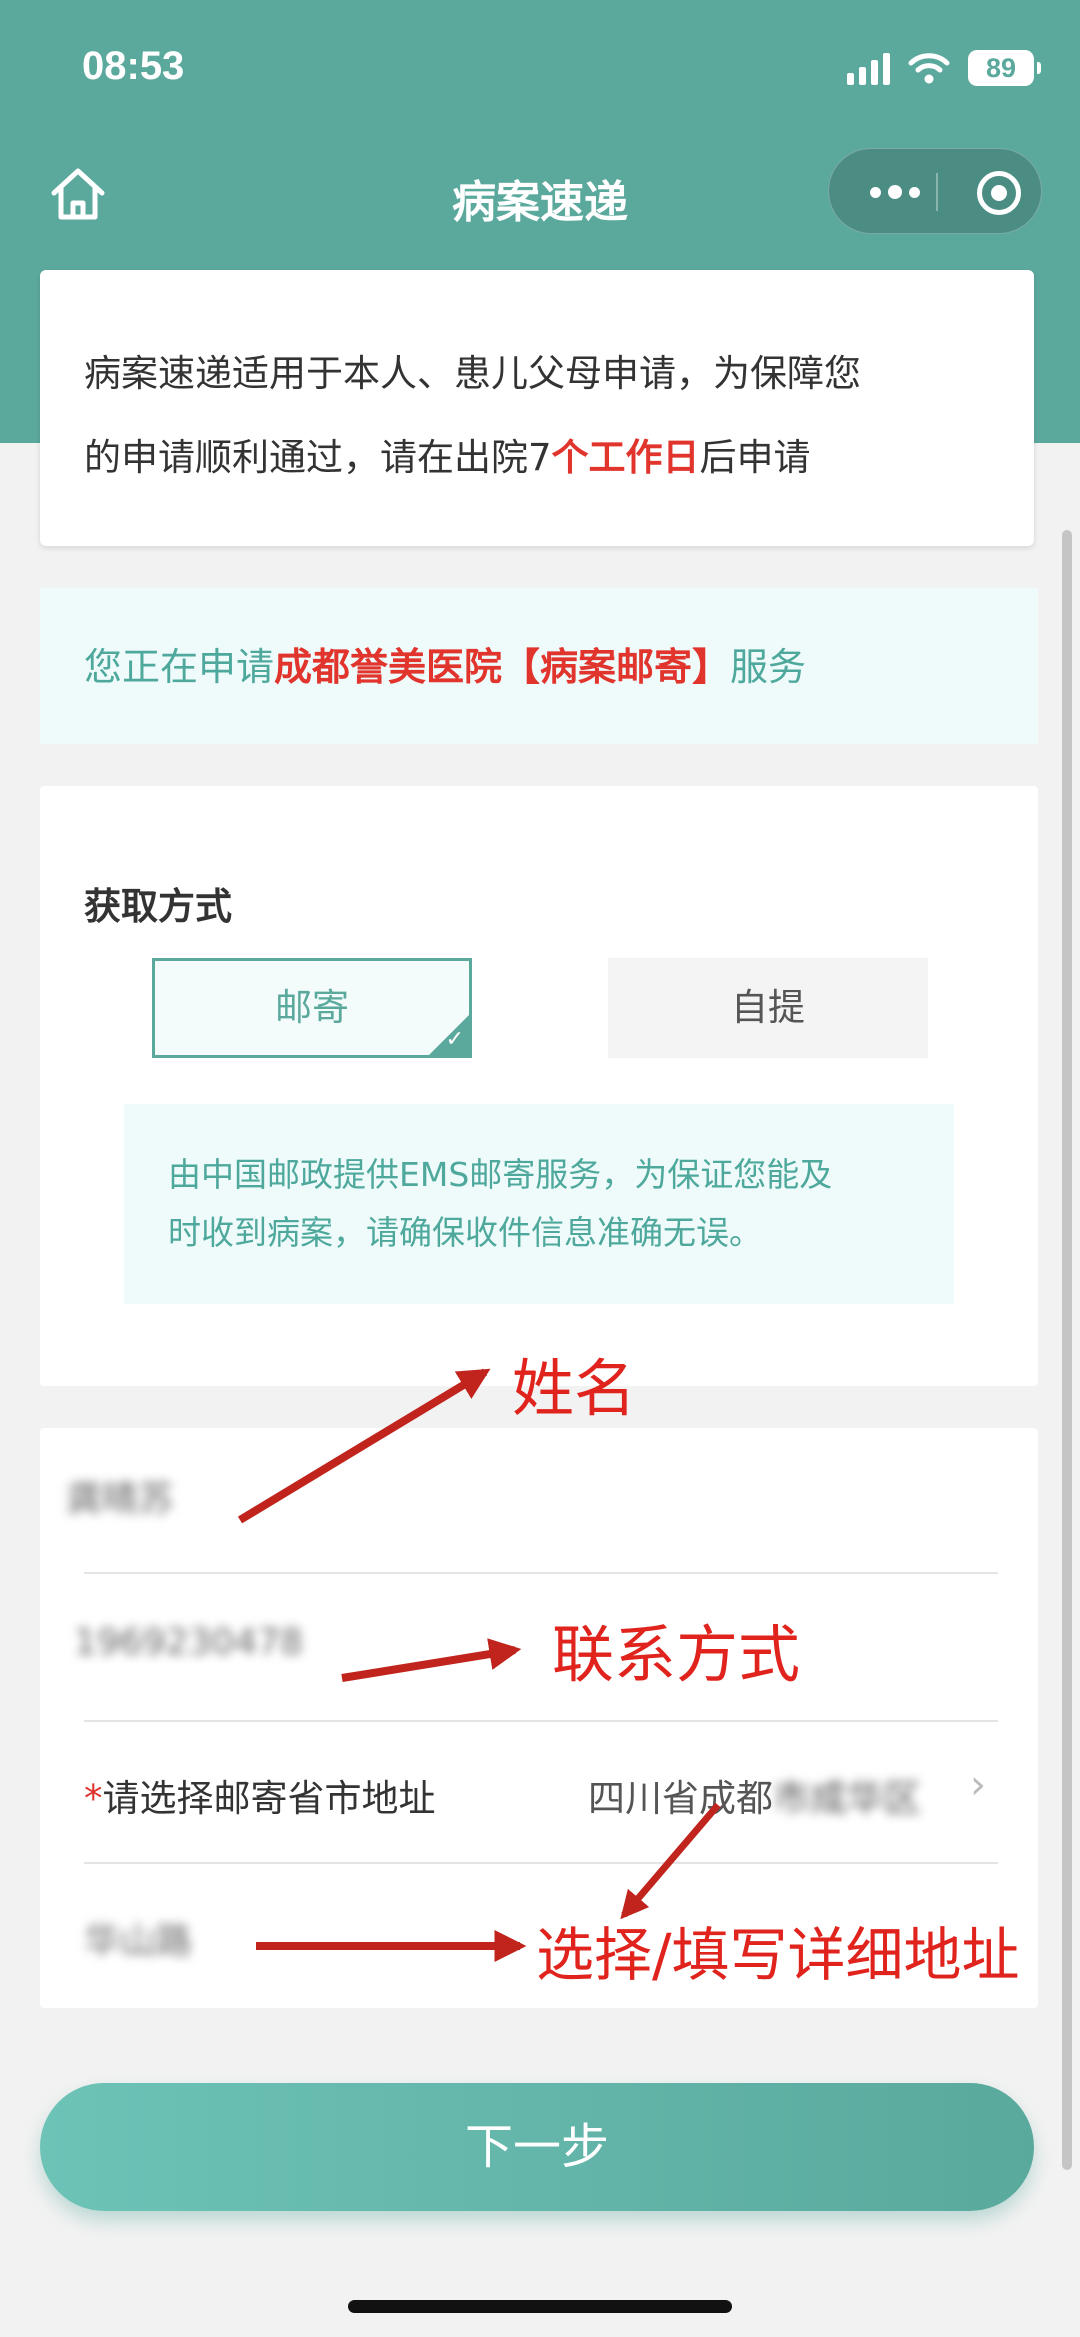 The width and height of the screenshot is (1080, 2337). Describe the element at coordinates (778, 1955) in the screenshot. I see `annotation-address: 选择/填写详细地址` at that location.